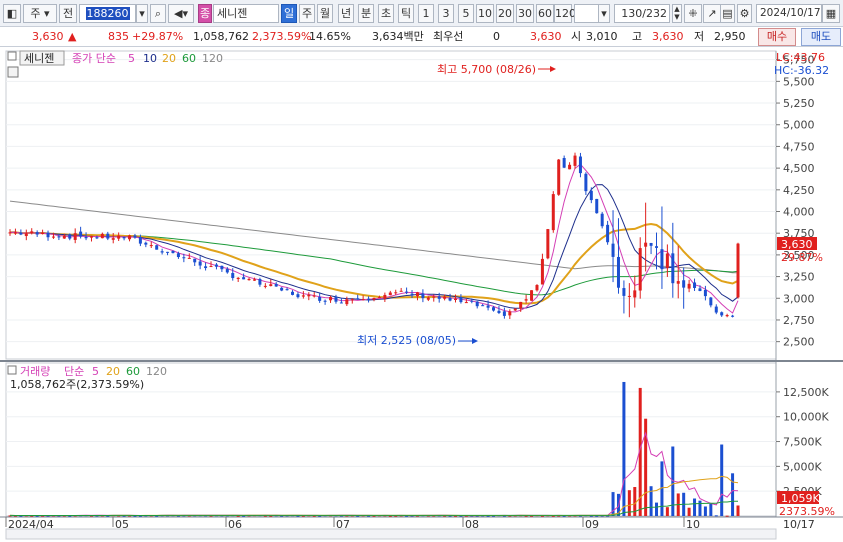  I want to click on interval-5: 5, so click(466, 13).